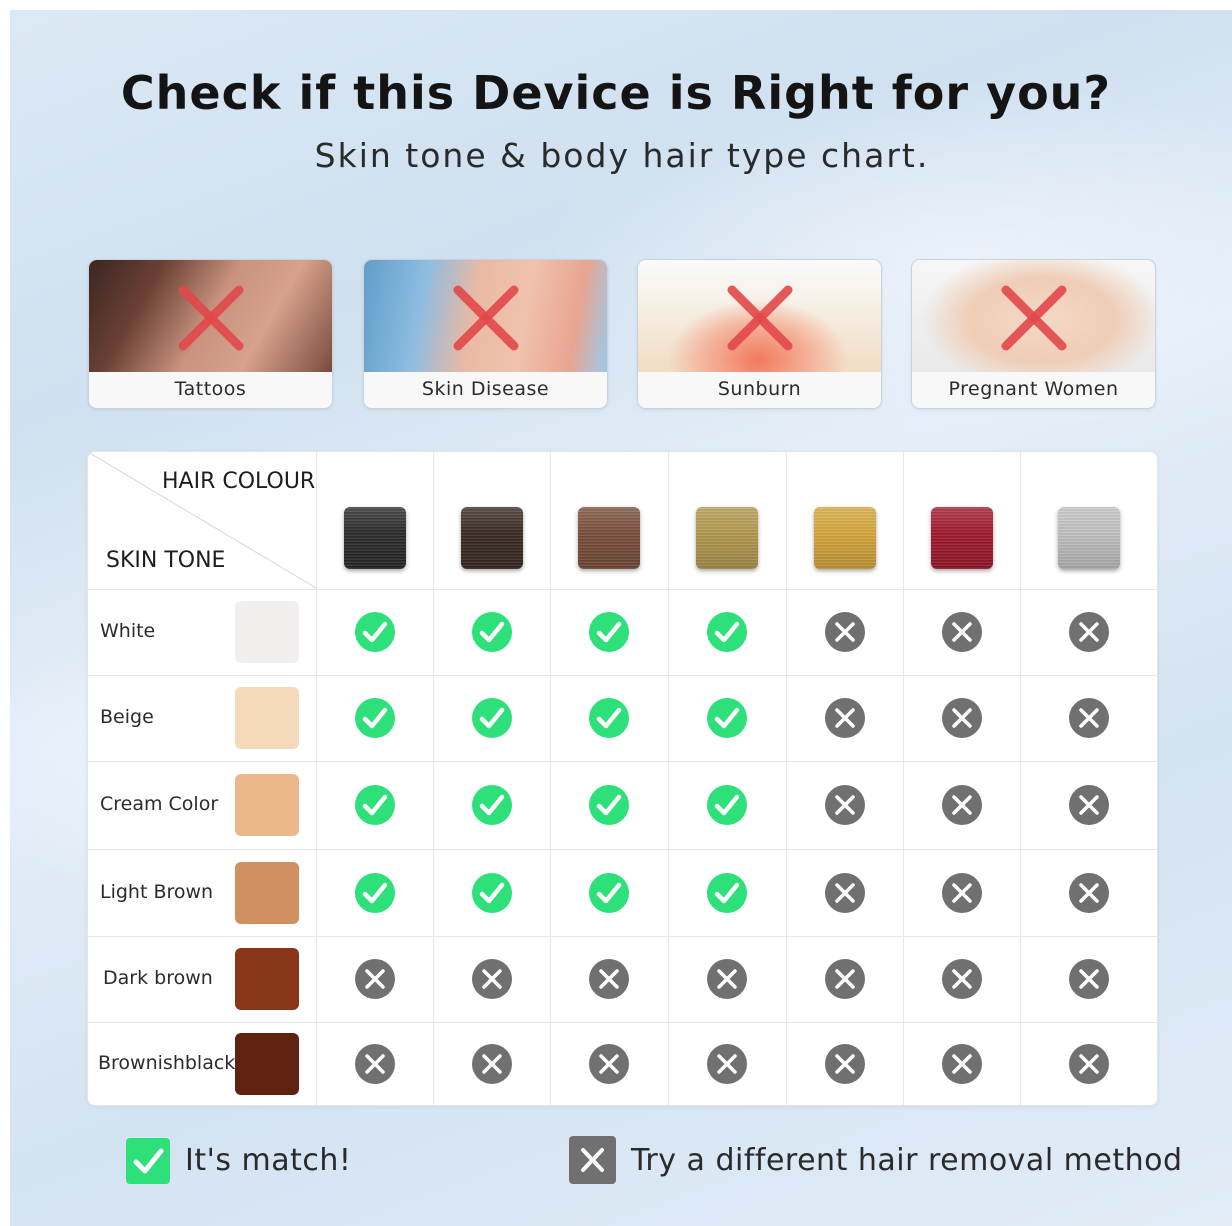 This screenshot has width=1232, height=1226. I want to click on page-subtitle: Skin tone & body hair type chart., so click(622, 155).